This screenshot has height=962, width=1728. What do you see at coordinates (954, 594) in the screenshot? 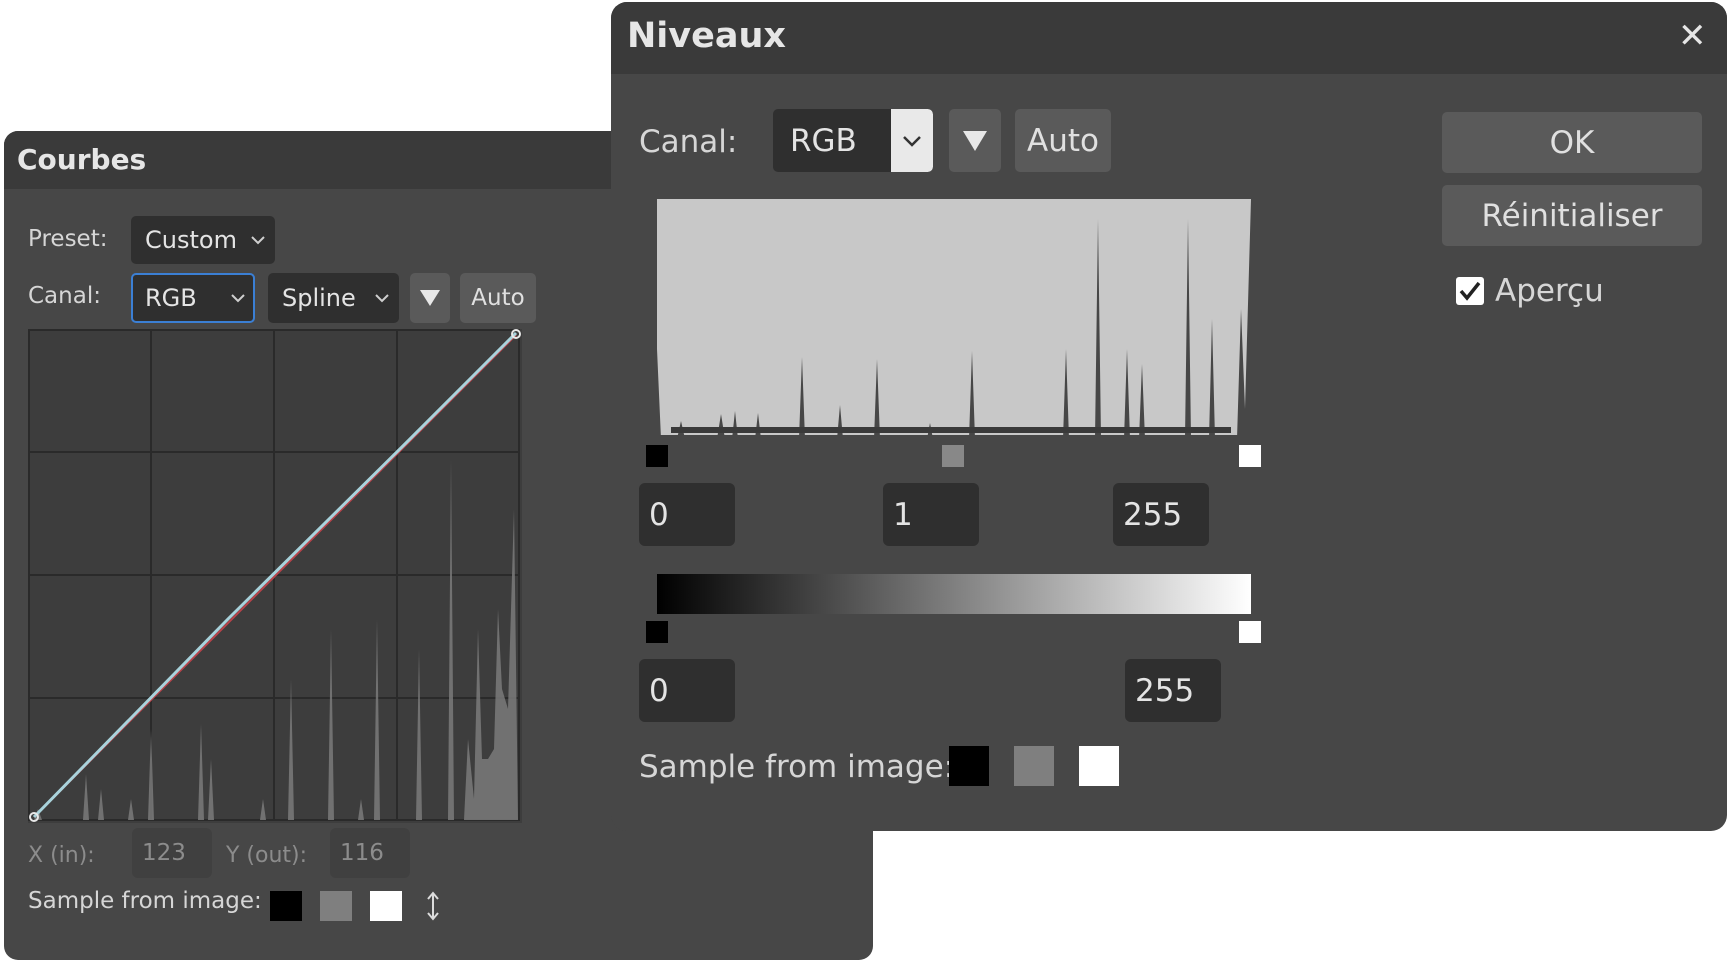
I see `output-gradient-bar` at bounding box center [954, 594].